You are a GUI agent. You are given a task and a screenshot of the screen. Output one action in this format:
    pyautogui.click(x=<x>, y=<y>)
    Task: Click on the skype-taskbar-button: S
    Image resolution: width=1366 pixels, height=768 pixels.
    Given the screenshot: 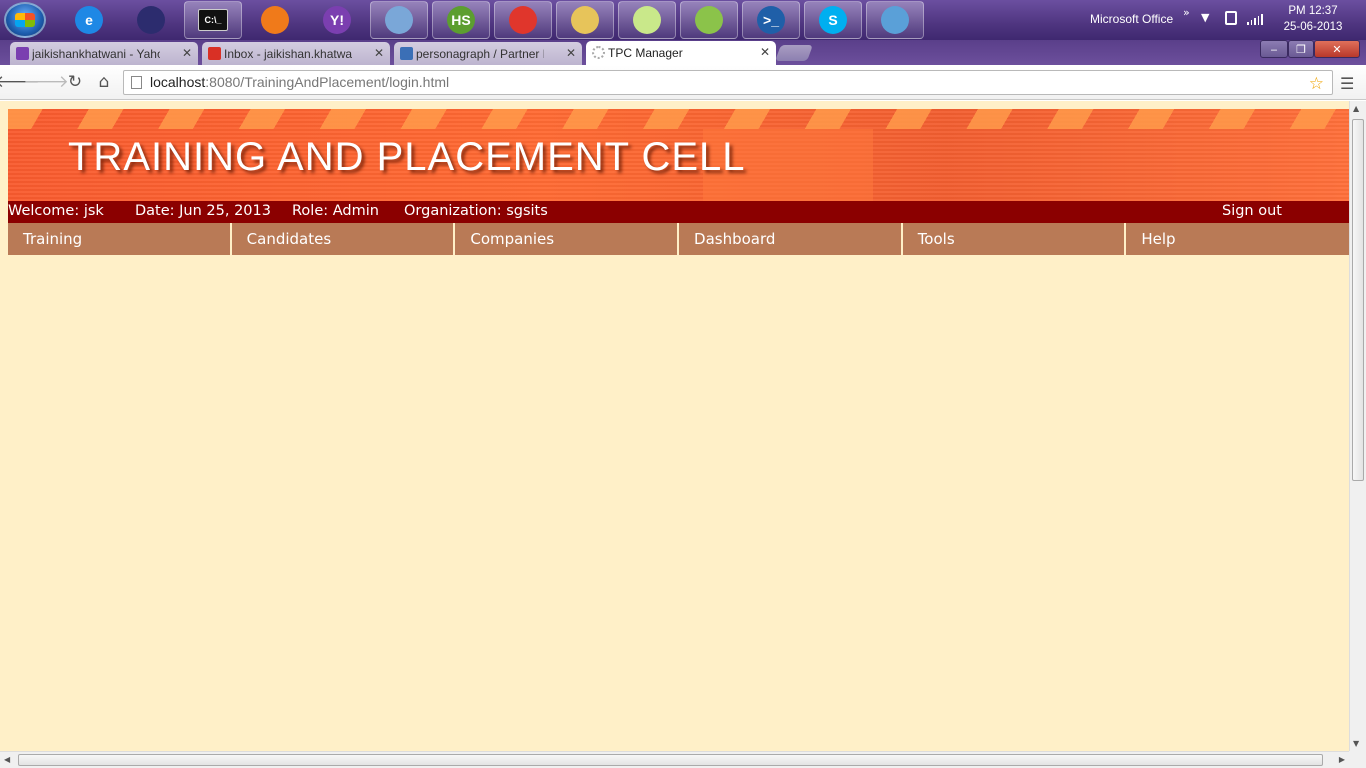 What is the action you would take?
    pyautogui.click(x=833, y=20)
    